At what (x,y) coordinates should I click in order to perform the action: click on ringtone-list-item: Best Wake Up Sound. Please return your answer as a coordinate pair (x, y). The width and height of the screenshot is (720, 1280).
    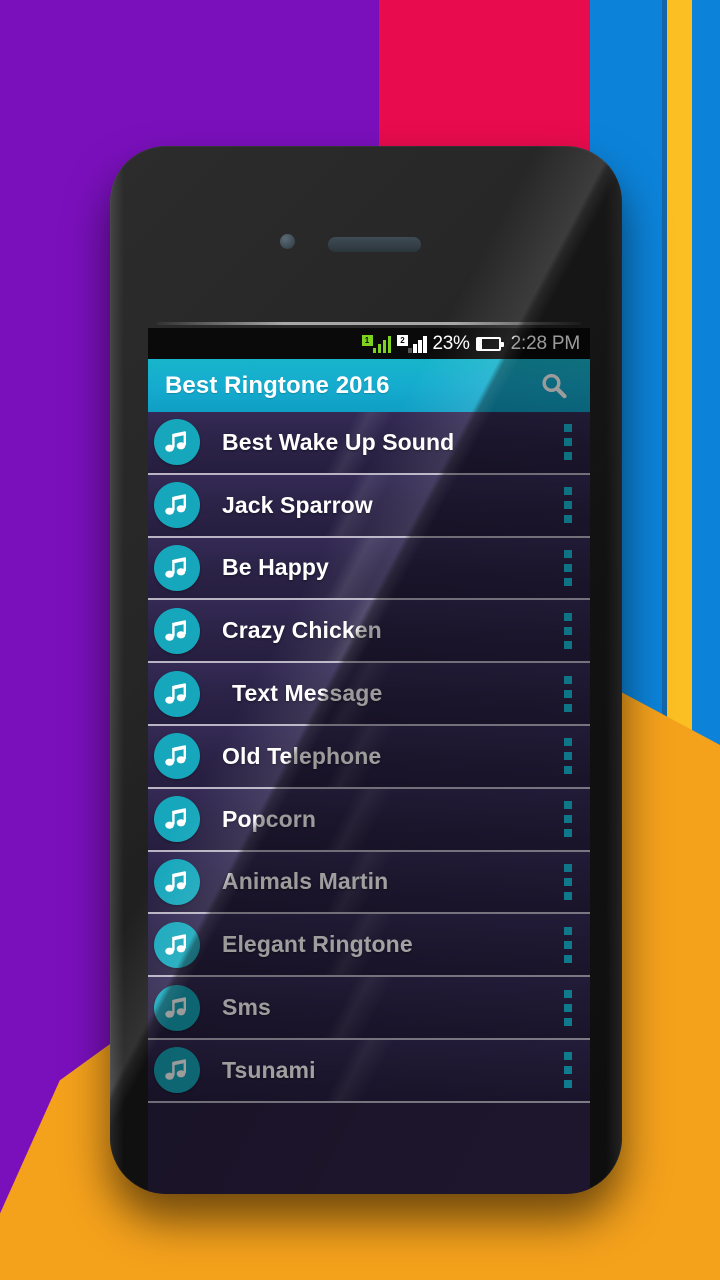
    Looking at the image, I should click on (369, 443).